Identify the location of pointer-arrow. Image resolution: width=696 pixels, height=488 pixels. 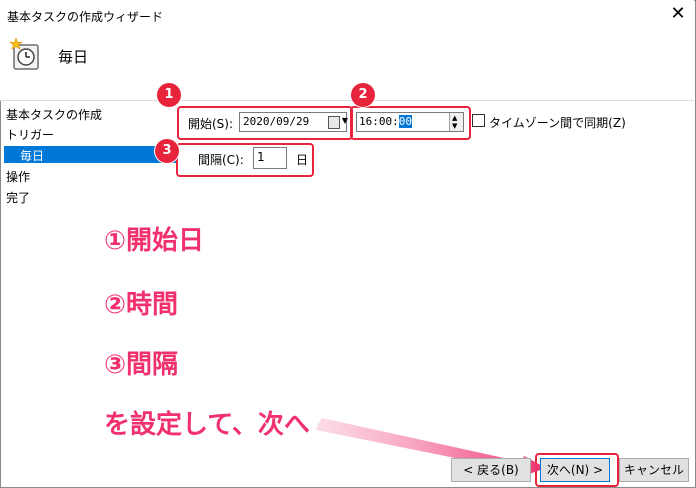
(431, 448).